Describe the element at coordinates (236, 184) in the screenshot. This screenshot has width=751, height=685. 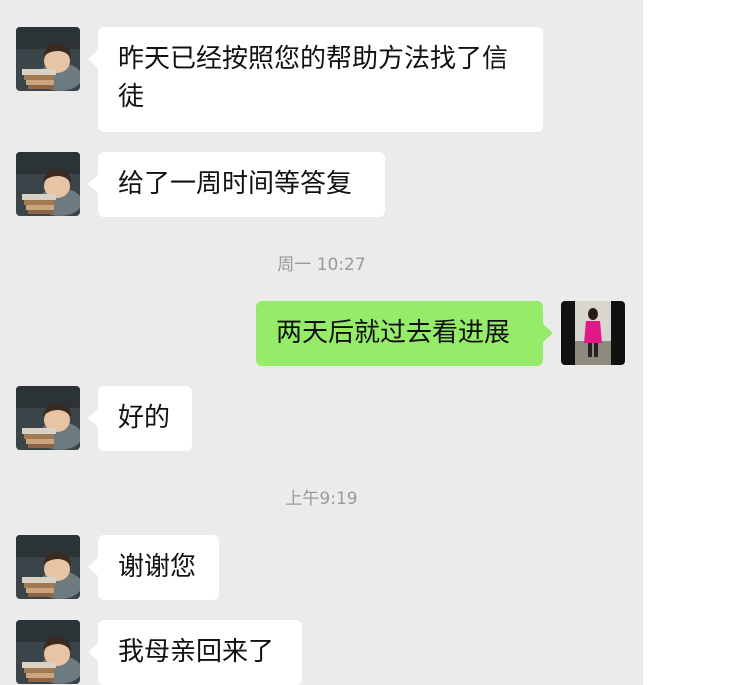
I see `message-bubble-incoming: 给了一周时间等答复` at that location.